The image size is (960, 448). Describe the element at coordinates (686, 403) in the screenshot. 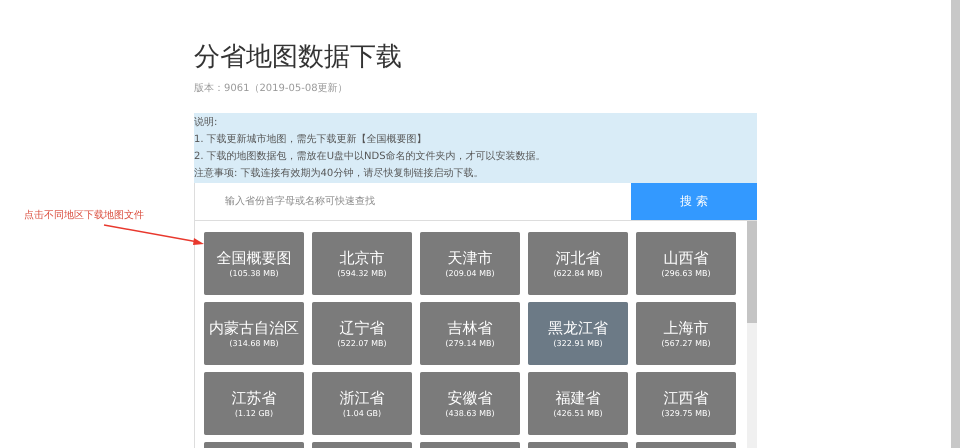

I see `region-tile: 江西省 (329.75 MB)` at that location.